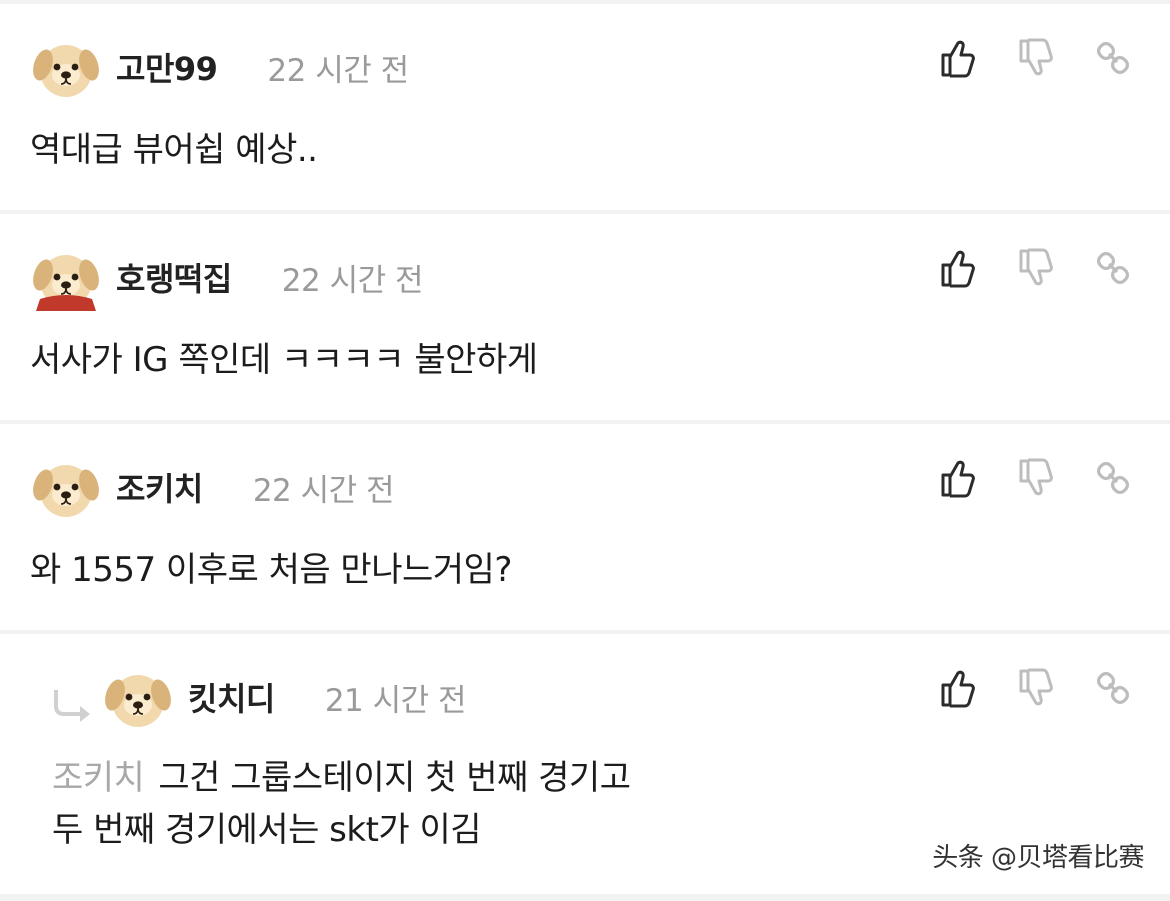 The height and width of the screenshot is (901, 1170). I want to click on reply-line-2: 두 번째 경기에서는 skt가 이김, so click(267, 830).